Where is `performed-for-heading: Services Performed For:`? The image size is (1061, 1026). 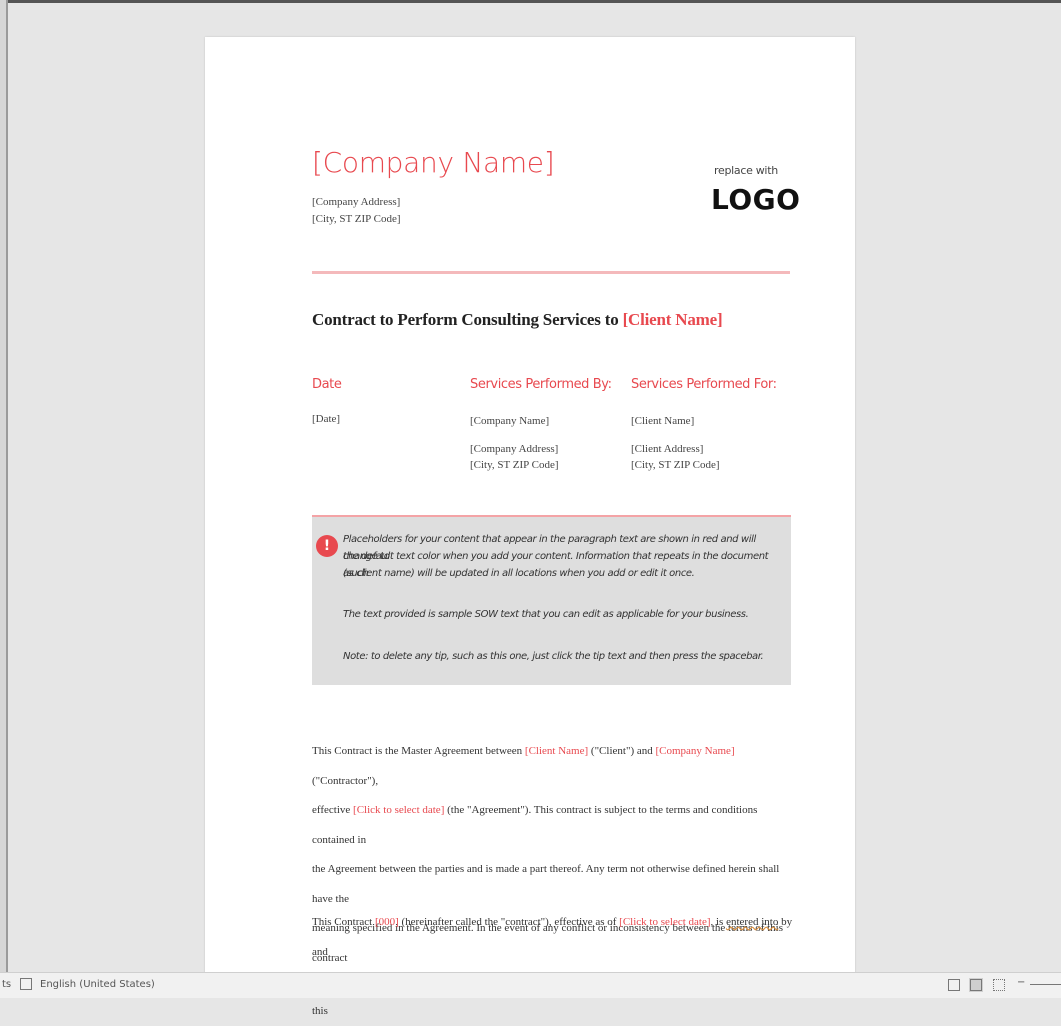
performed-for-heading: Services Performed For: is located at coordinates (704, 384).